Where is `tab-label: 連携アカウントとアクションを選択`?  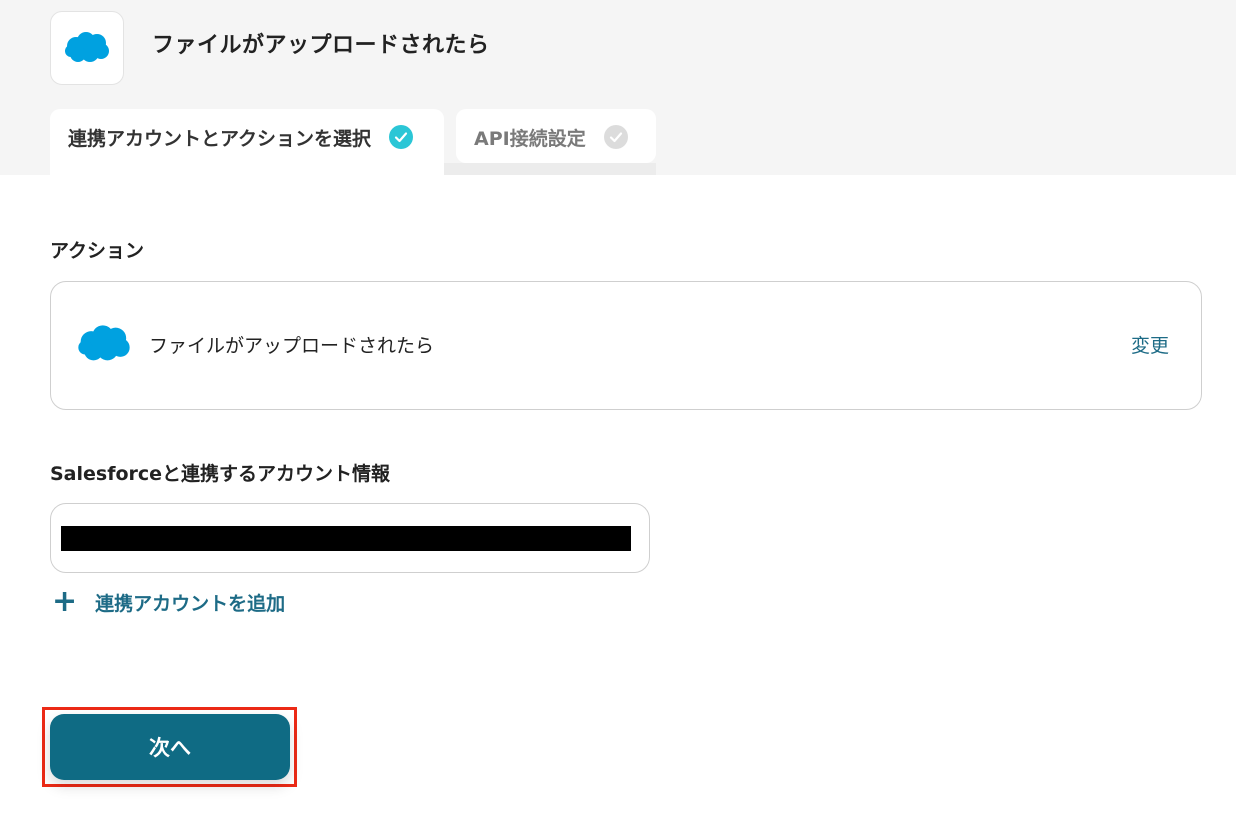 tab-label: 連携アカウントとアクションを選択 is located at coordinates (220, 139).